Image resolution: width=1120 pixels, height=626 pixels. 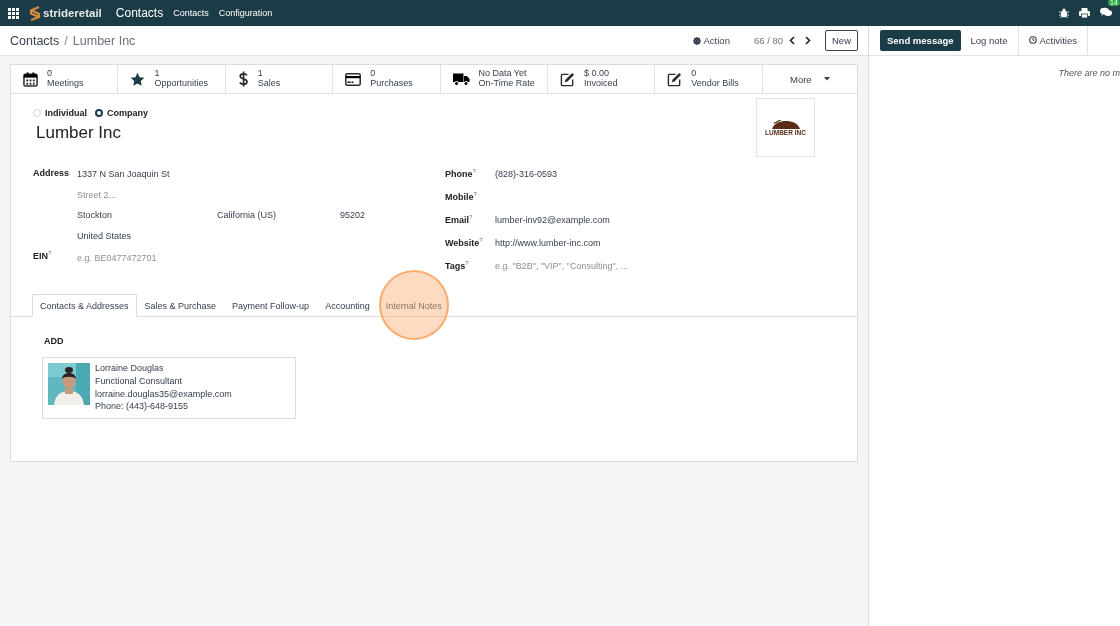 I want to click on city-field: Stockton, so click(x=147, y=220).